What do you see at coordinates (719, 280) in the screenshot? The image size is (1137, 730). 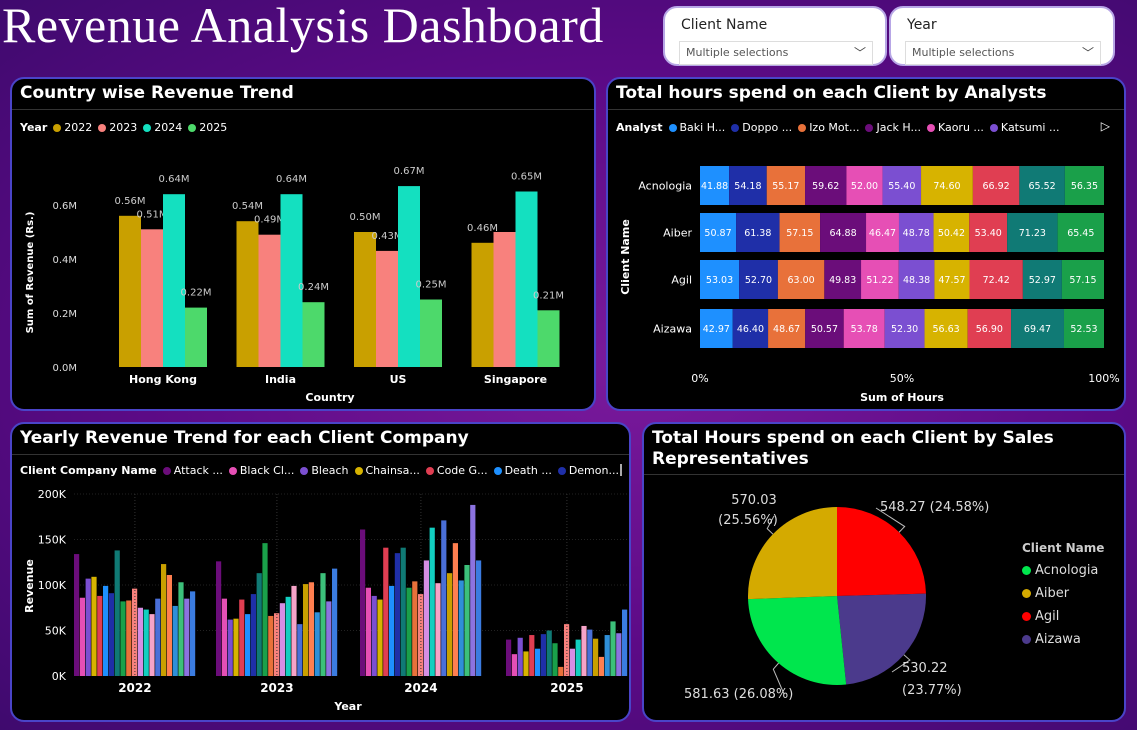 I see `segment-label: 53.03` at bounding box center [719, 280].